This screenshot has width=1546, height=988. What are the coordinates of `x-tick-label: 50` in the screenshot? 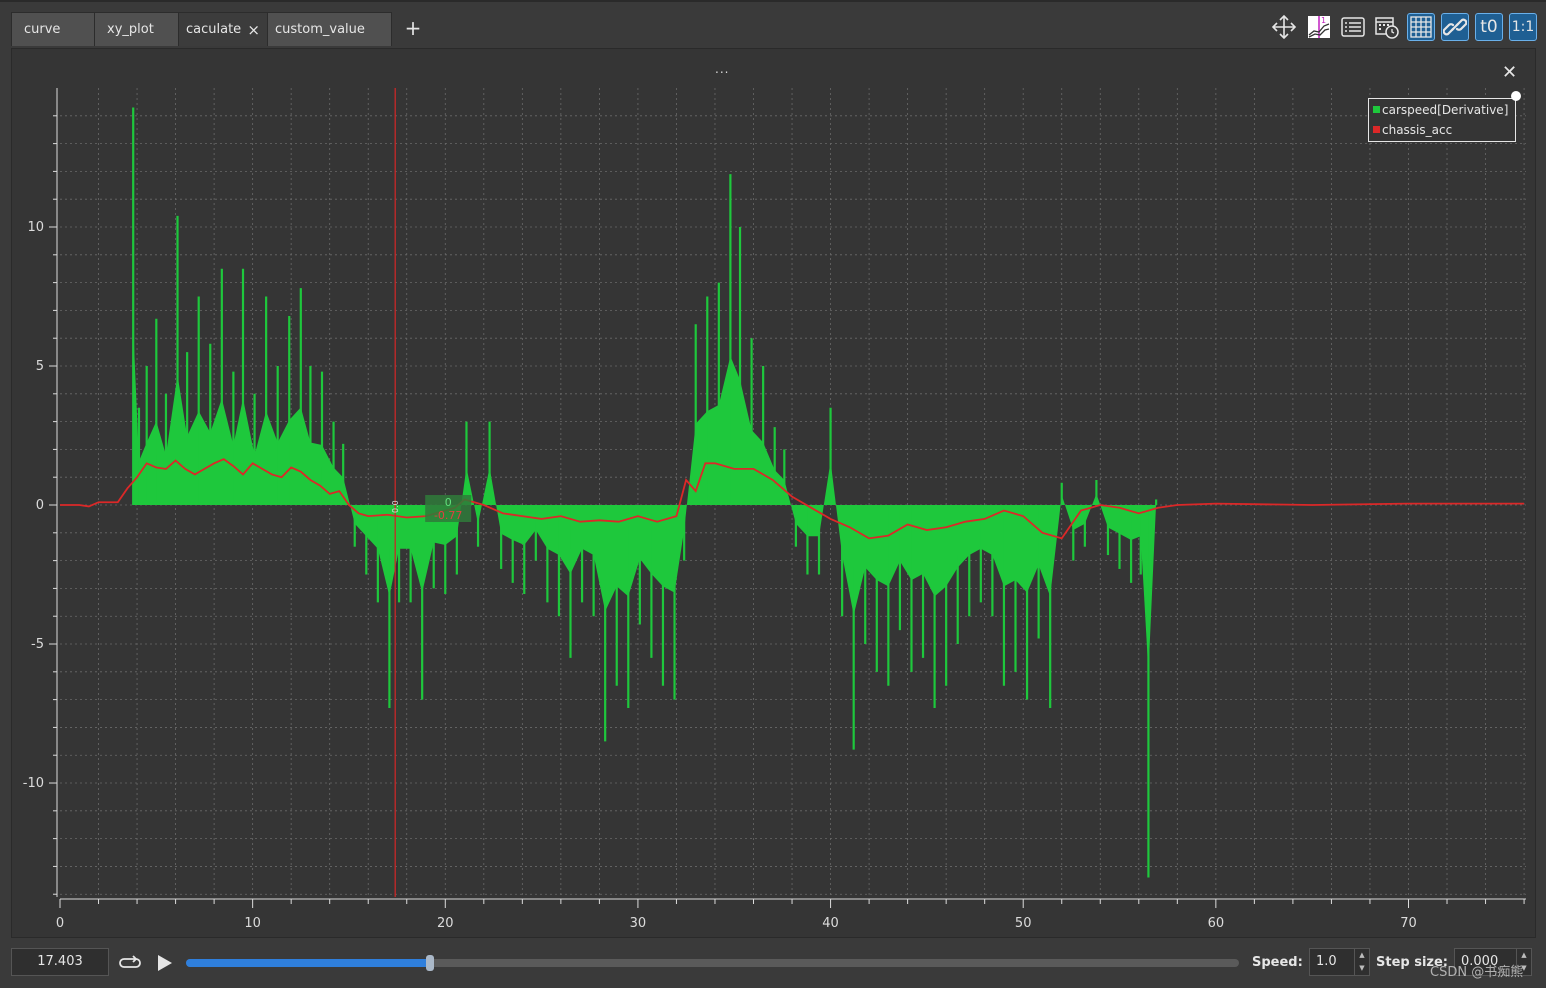 It's located at (1023, 923).